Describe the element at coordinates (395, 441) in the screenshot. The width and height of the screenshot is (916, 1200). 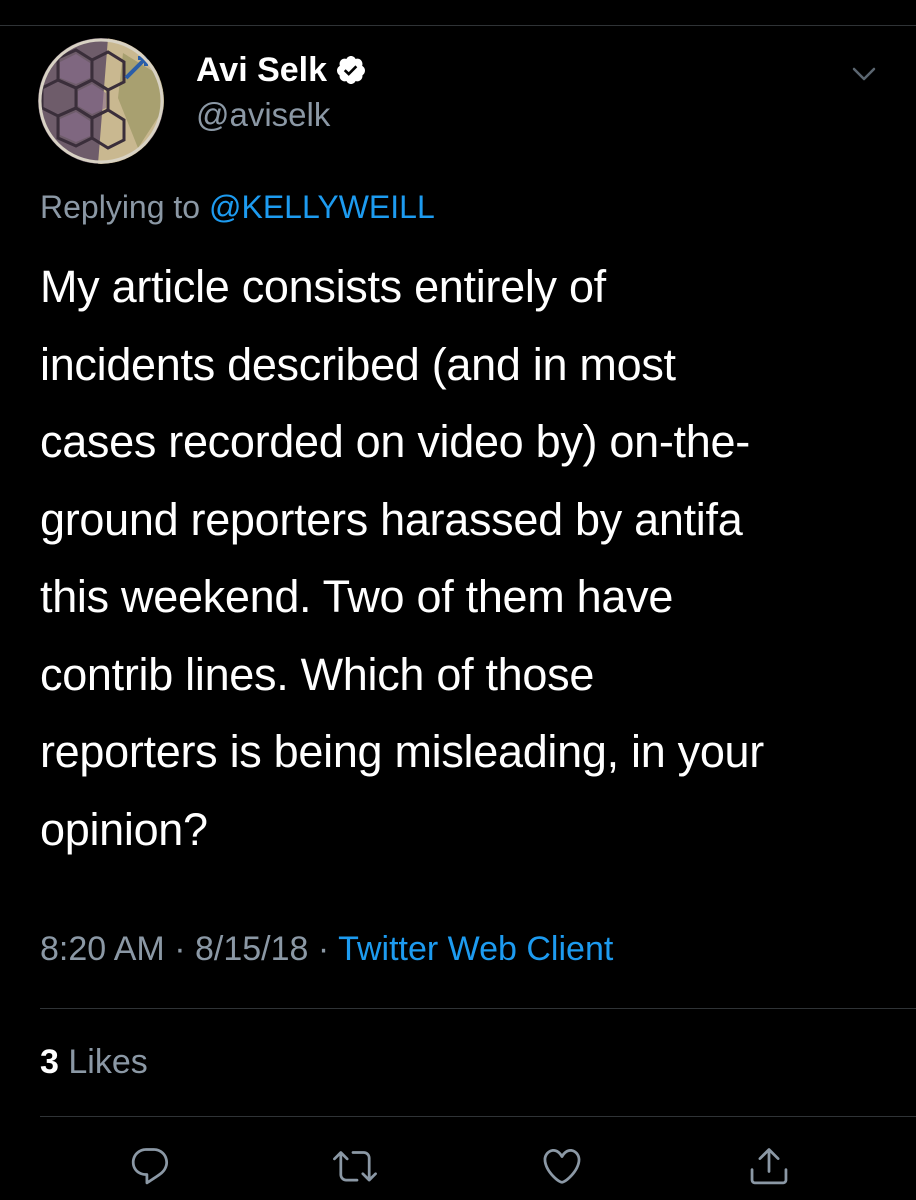
I see `tweet-text-line: cases recorded on video by) on-the-` at that location.